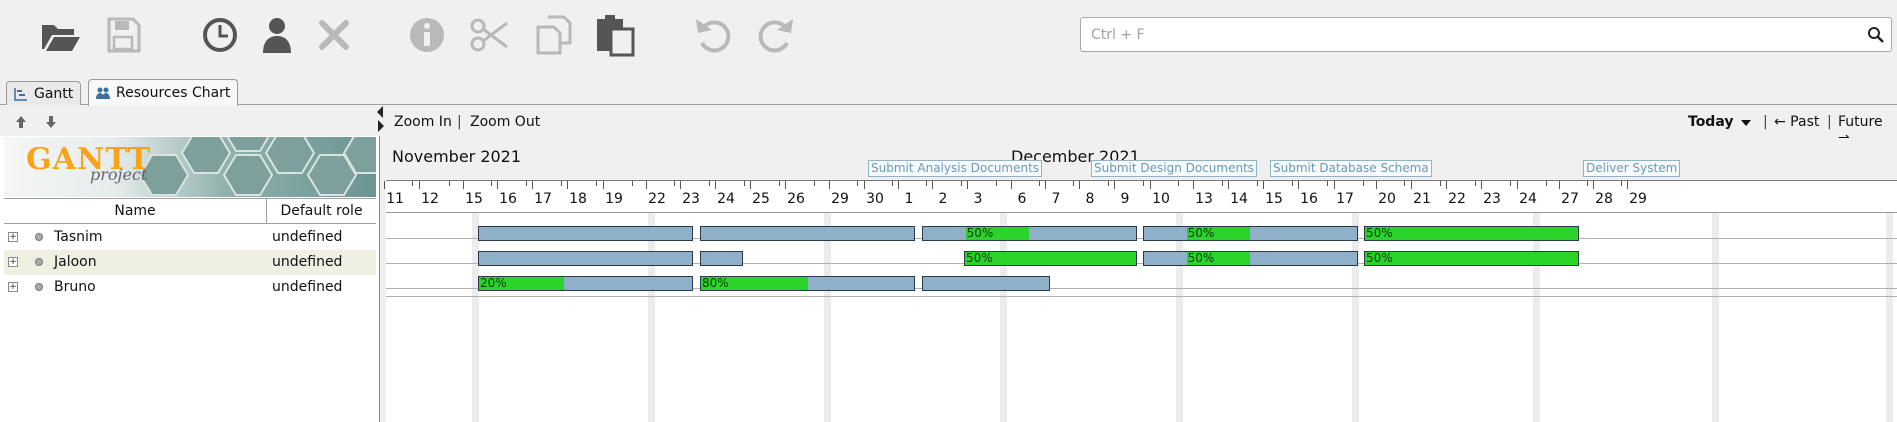  What do you see at coordinates (1022, 199) in the screenshot?
I see `day-label: 6` at bounding box center [1022, 199].